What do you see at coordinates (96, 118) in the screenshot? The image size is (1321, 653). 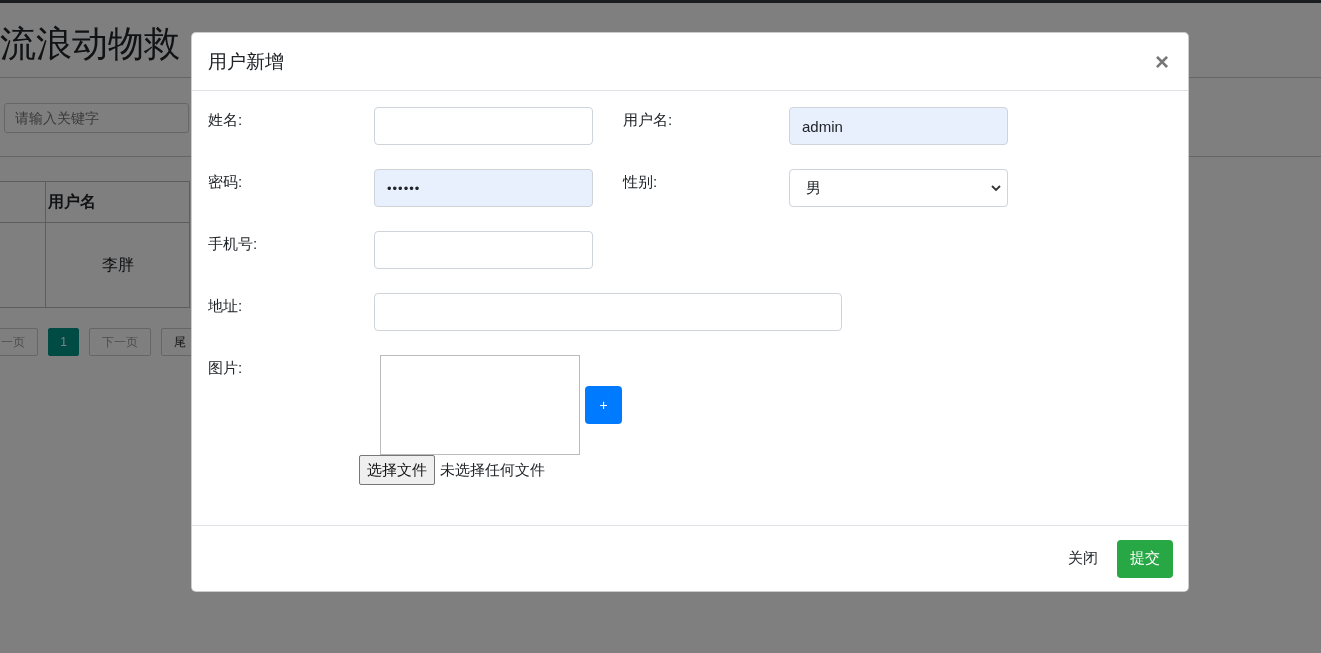 I see `search-field: 请输入关键字` at bounding box center [96, 118].